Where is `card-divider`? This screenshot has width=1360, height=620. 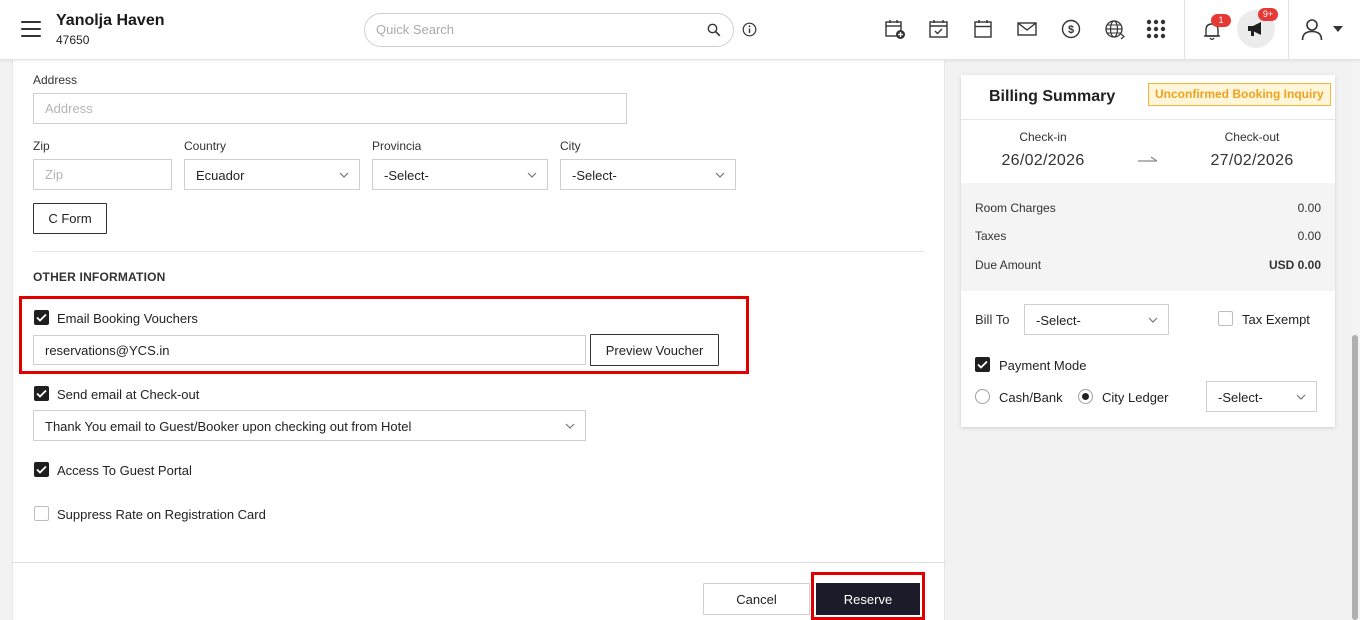 card-divider is located at coordinates (1148, 119).